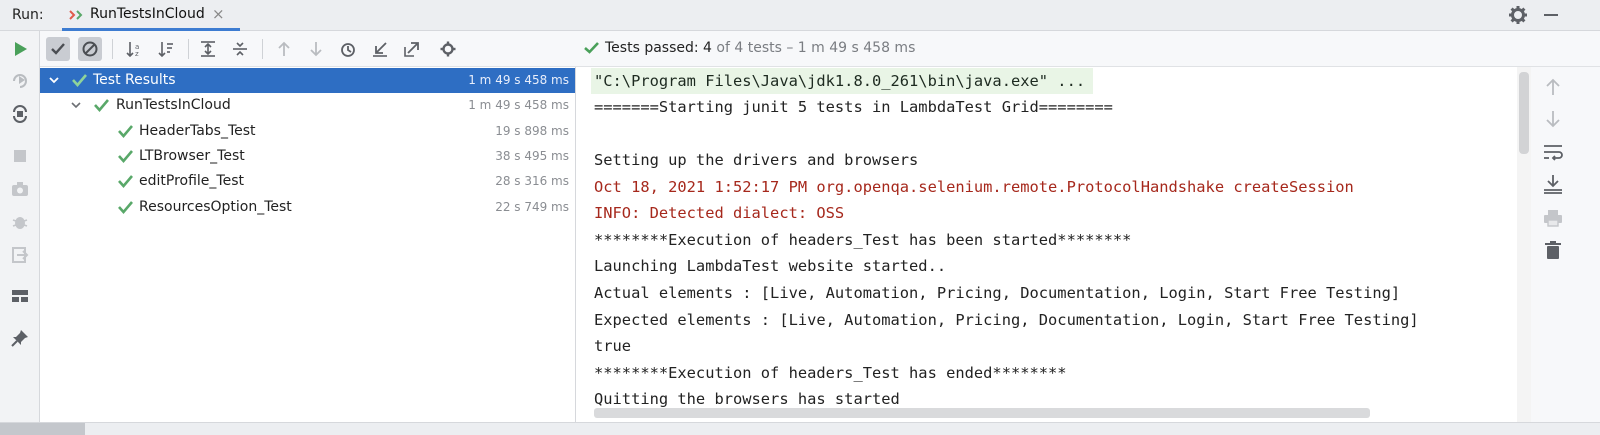 The width and height of the screenshot is (1600, 435). What do you see at coordinates (20, 49) in the screenshot?
I see `rerun-icon` at bounding box center [20, 49].